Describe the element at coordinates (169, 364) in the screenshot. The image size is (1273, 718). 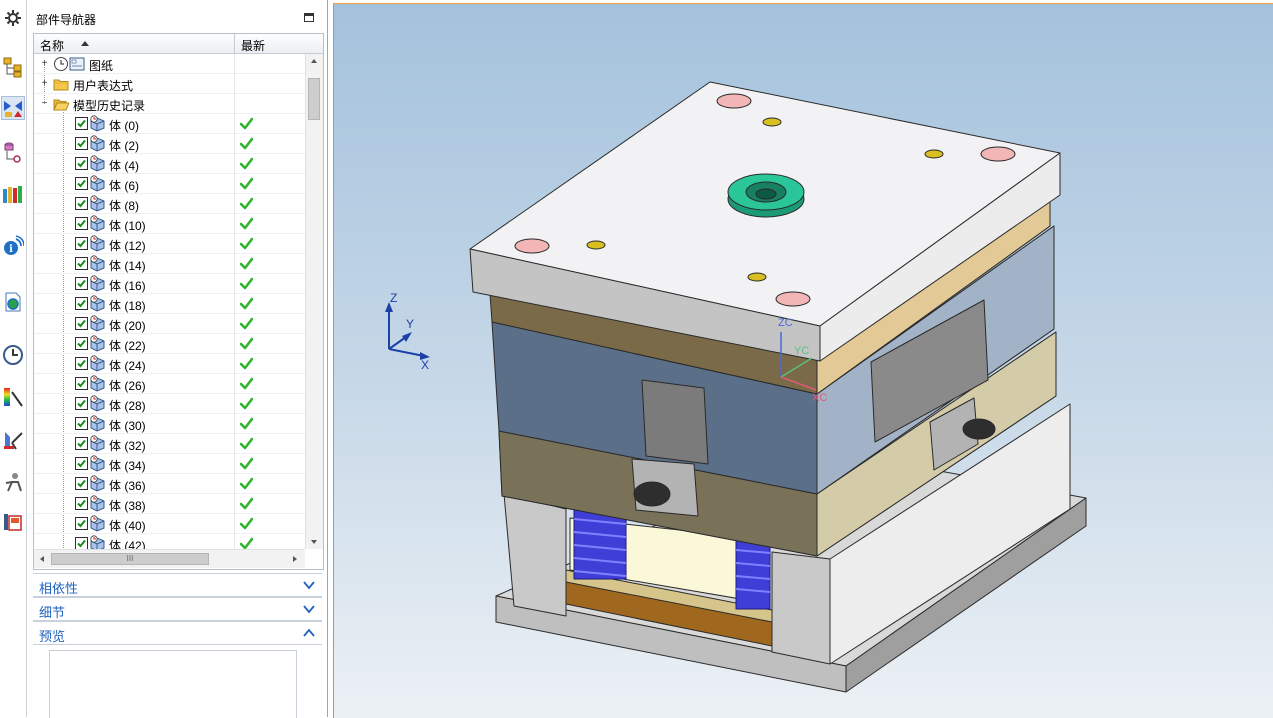
I see `tree-node-body: 体 (24)` at that location.